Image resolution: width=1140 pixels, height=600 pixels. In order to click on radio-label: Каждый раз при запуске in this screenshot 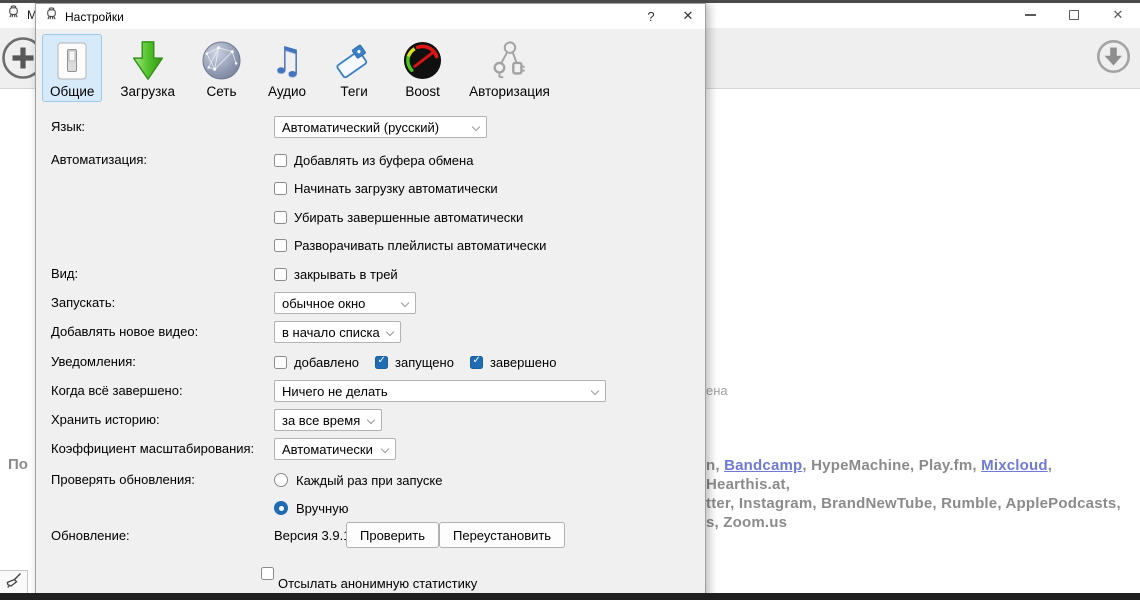, I will do `click(369, 480)`.